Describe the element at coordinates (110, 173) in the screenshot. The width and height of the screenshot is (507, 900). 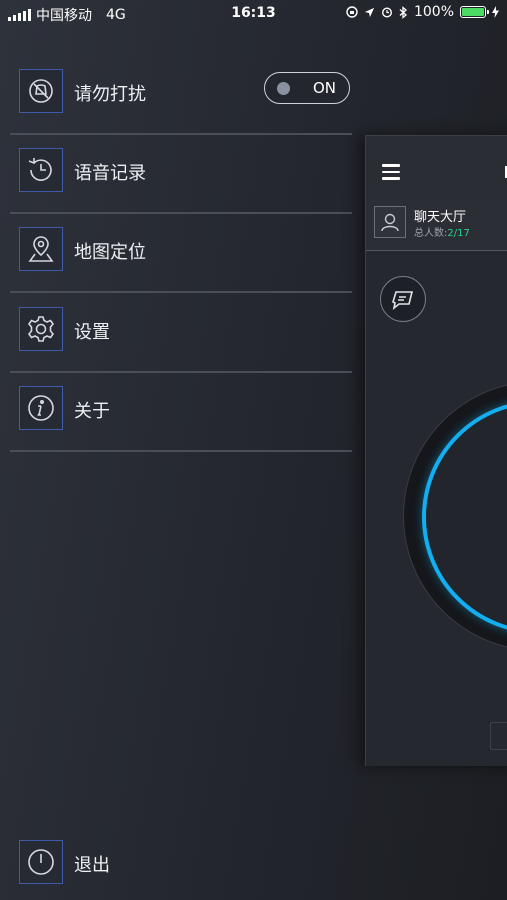
I see `menu-label-voice-records: 语音记录` at that location.